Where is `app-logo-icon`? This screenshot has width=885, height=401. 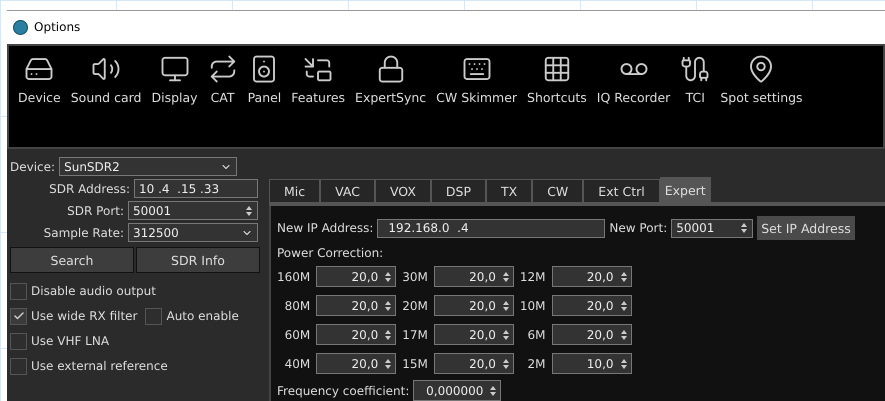 app-logo-icon is located at coordinates (20, 27).